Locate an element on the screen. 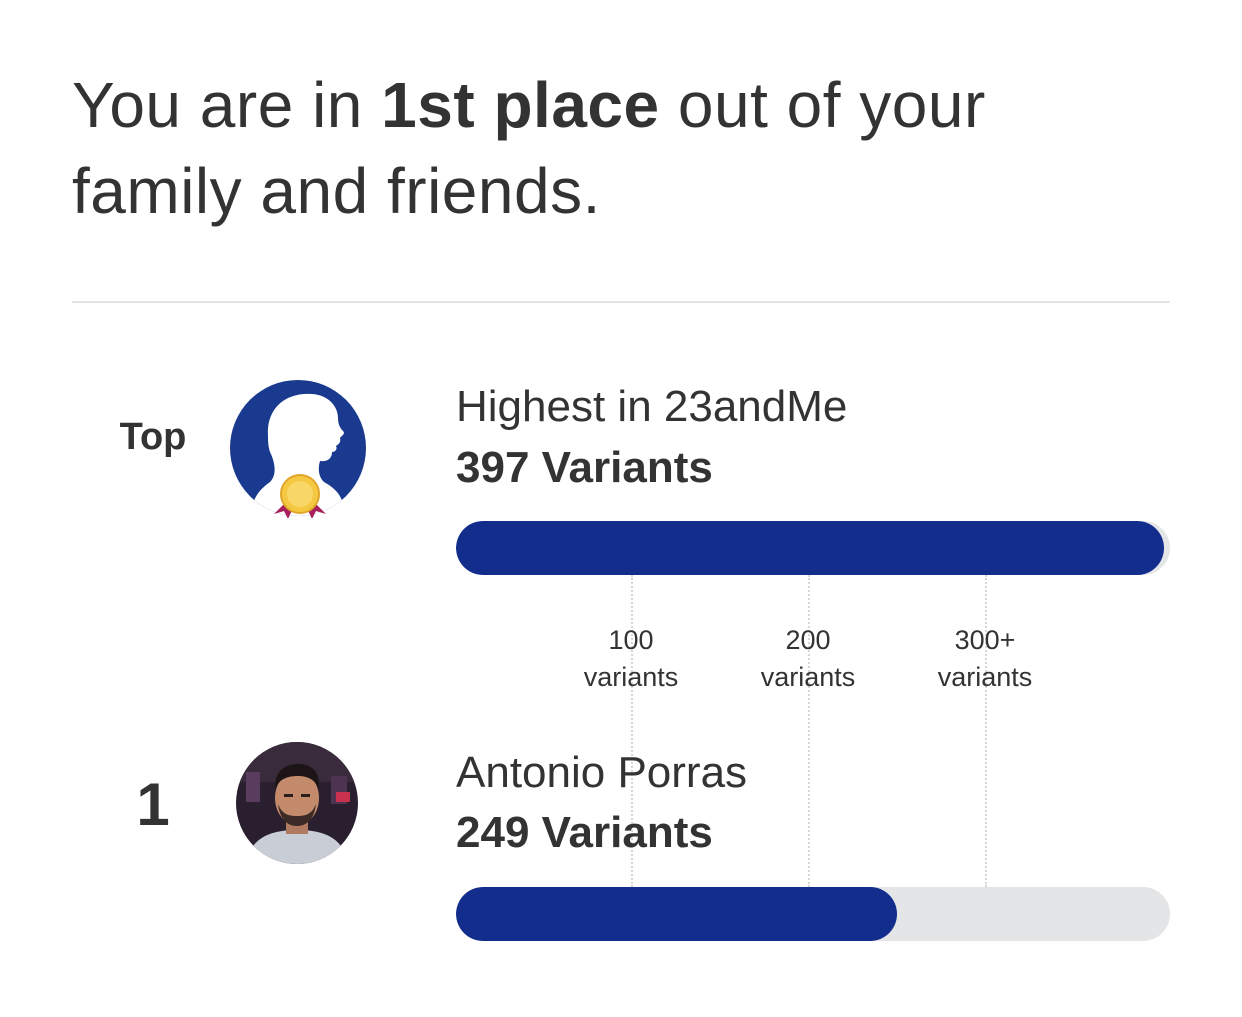 The image size is (1242, 1017). tick-label-300: 300+ variants is located at coordinates (985, 659).